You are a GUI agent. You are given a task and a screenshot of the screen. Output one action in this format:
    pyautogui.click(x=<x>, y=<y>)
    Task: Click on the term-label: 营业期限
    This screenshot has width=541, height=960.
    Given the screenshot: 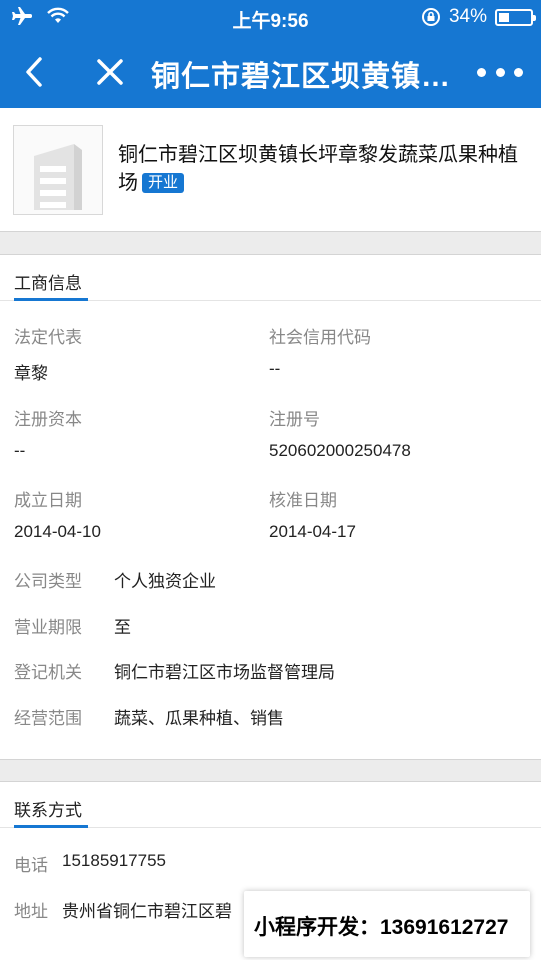 What is the action you would take?
    pyautogui.click(x=48, y=627)
    